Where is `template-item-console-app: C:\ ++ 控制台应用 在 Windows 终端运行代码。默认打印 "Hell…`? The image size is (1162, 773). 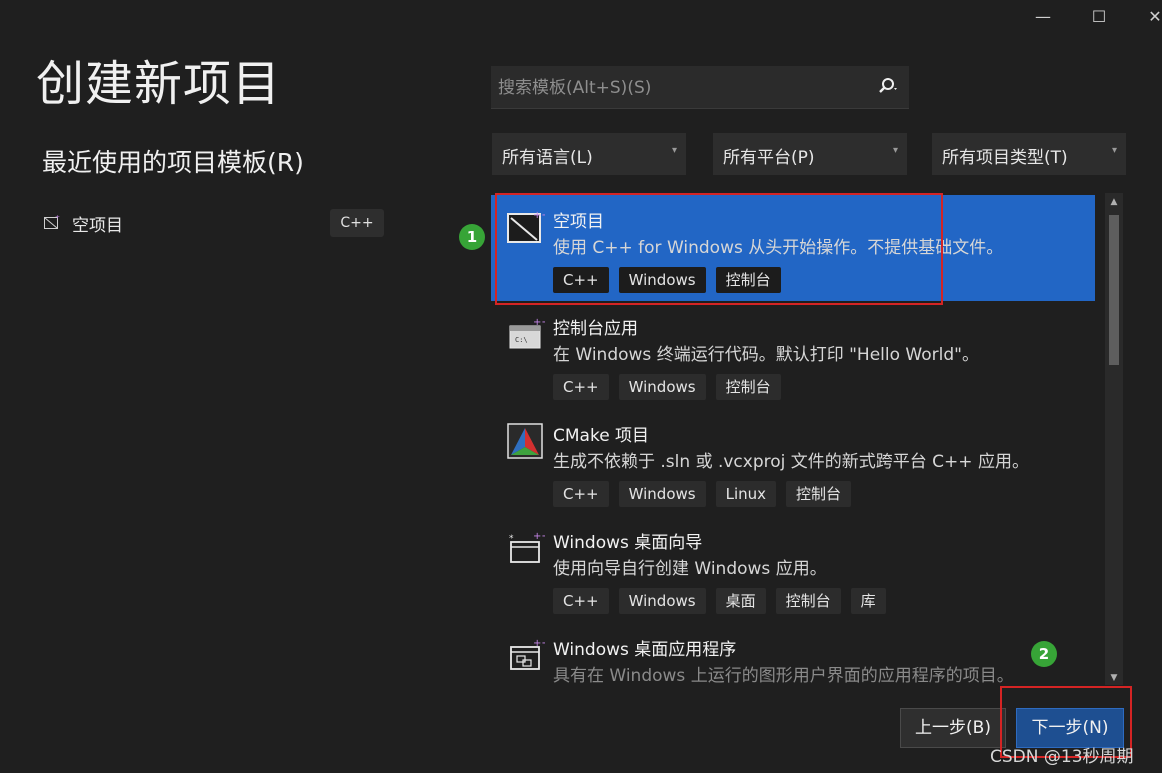
template-item-console-app: C:\ ++ 控制台应用 在 Windows 终端运行代码。默认打印 "Hell… is located at coordinates (793, 355).